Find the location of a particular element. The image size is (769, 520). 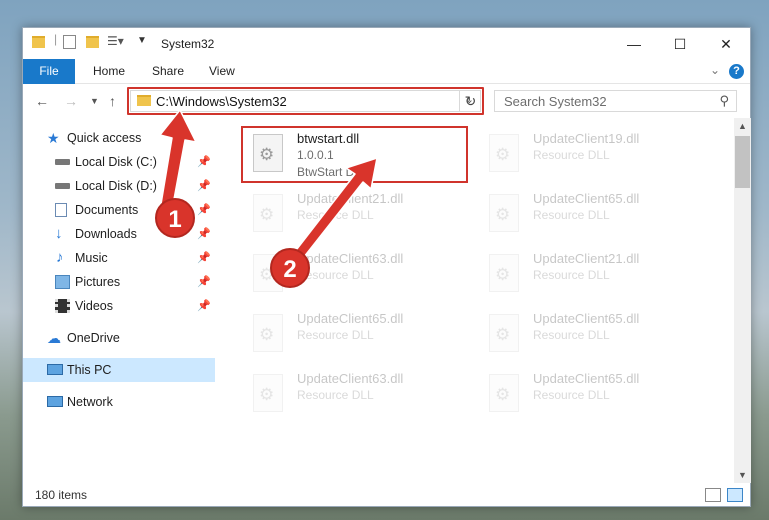

file-item: ⚙ UpdateClient63.dll Resource DLL is located at coordinates (362, 398).